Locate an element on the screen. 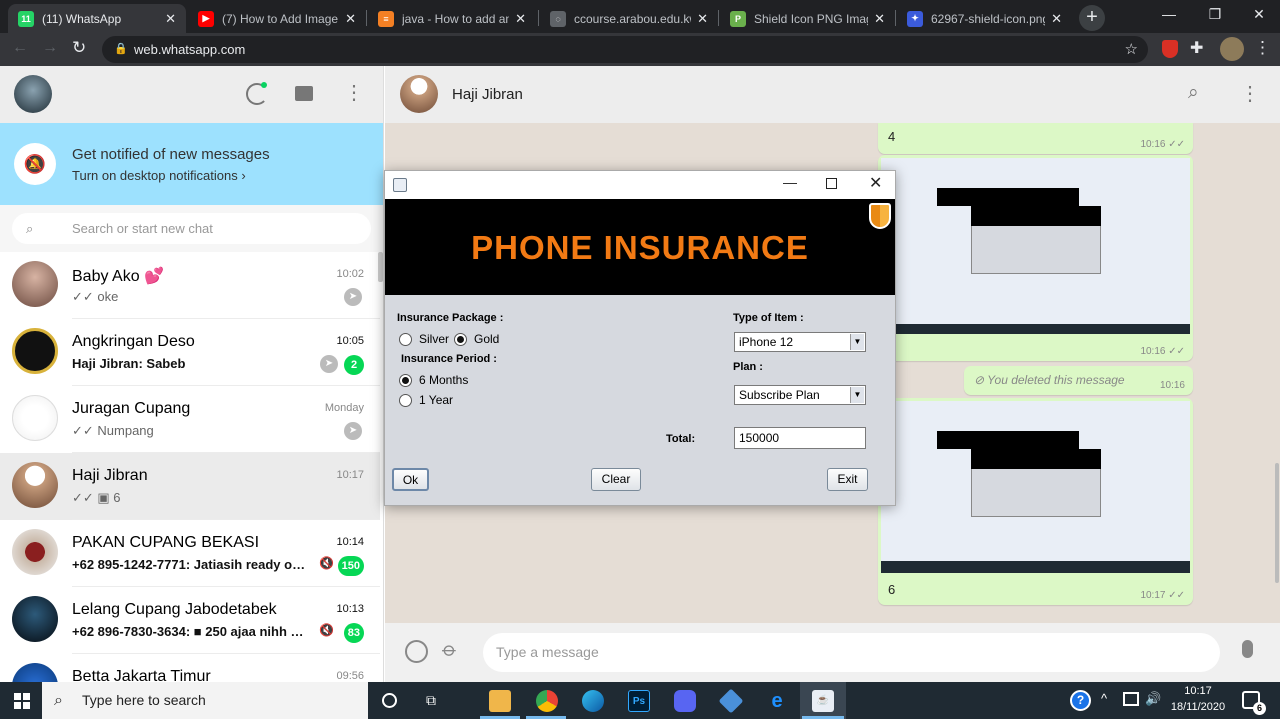  contact-name: Haji Jibran is located at coordinates (487, 94).